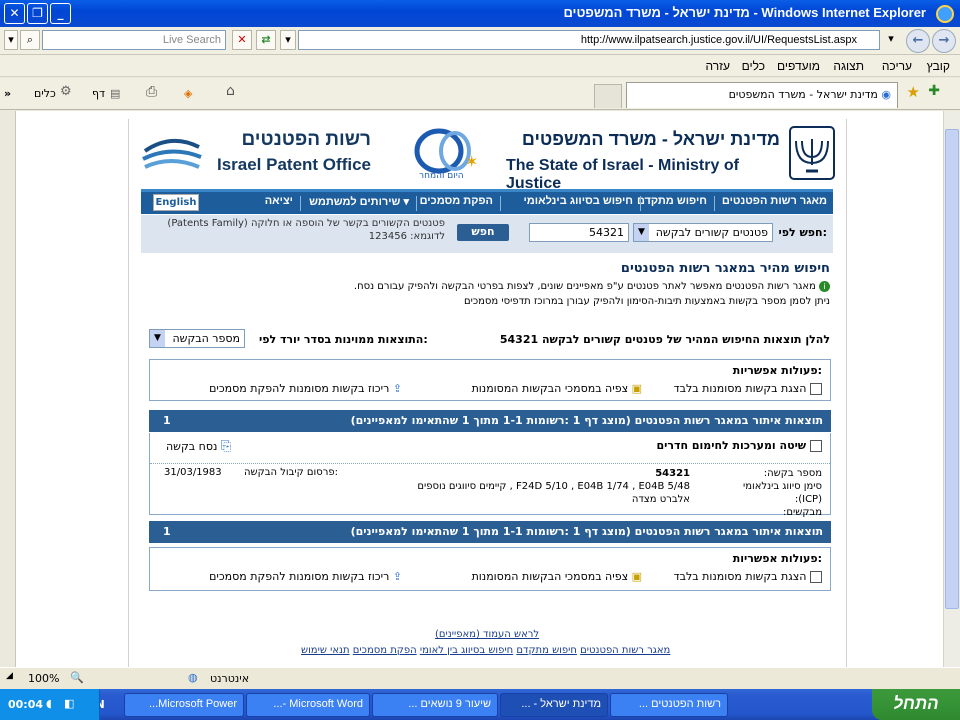 This screenshot has height=720, width=960. Describe the element at coordinates (802, 512) in the screenshot. I see `applicants-label: מבקשים:` at that location.